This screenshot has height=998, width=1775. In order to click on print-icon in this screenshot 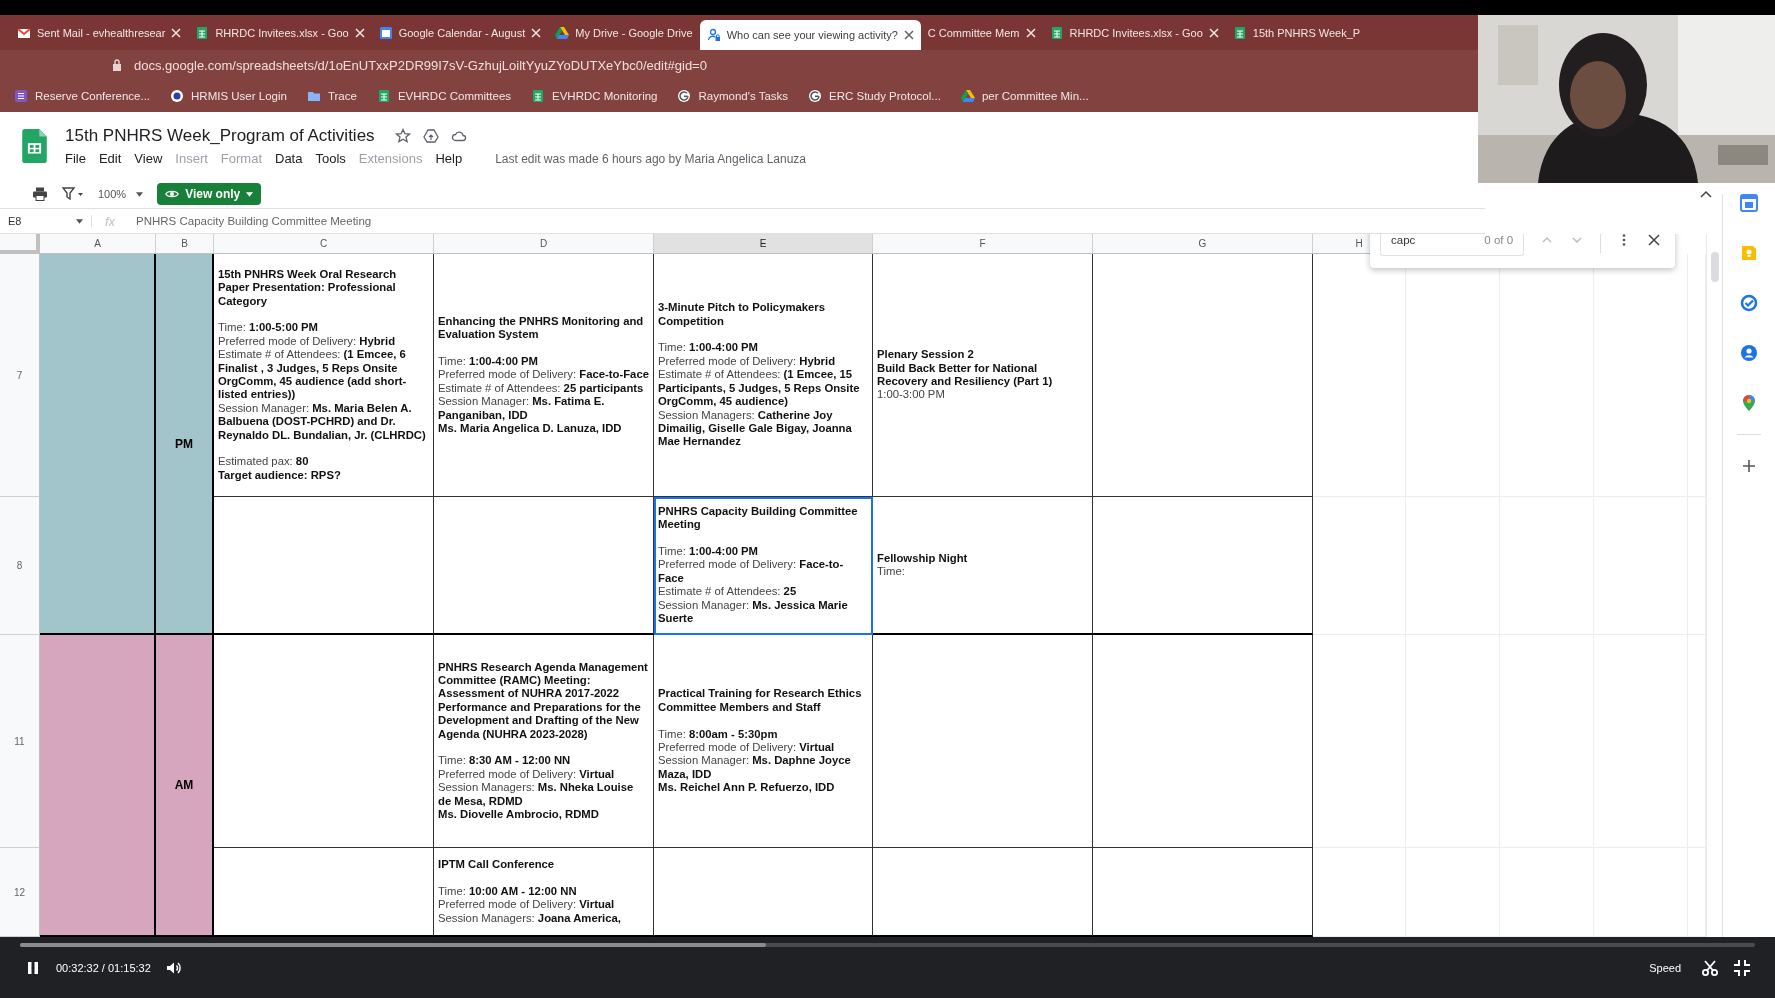, I will do `click(40, 194)`.